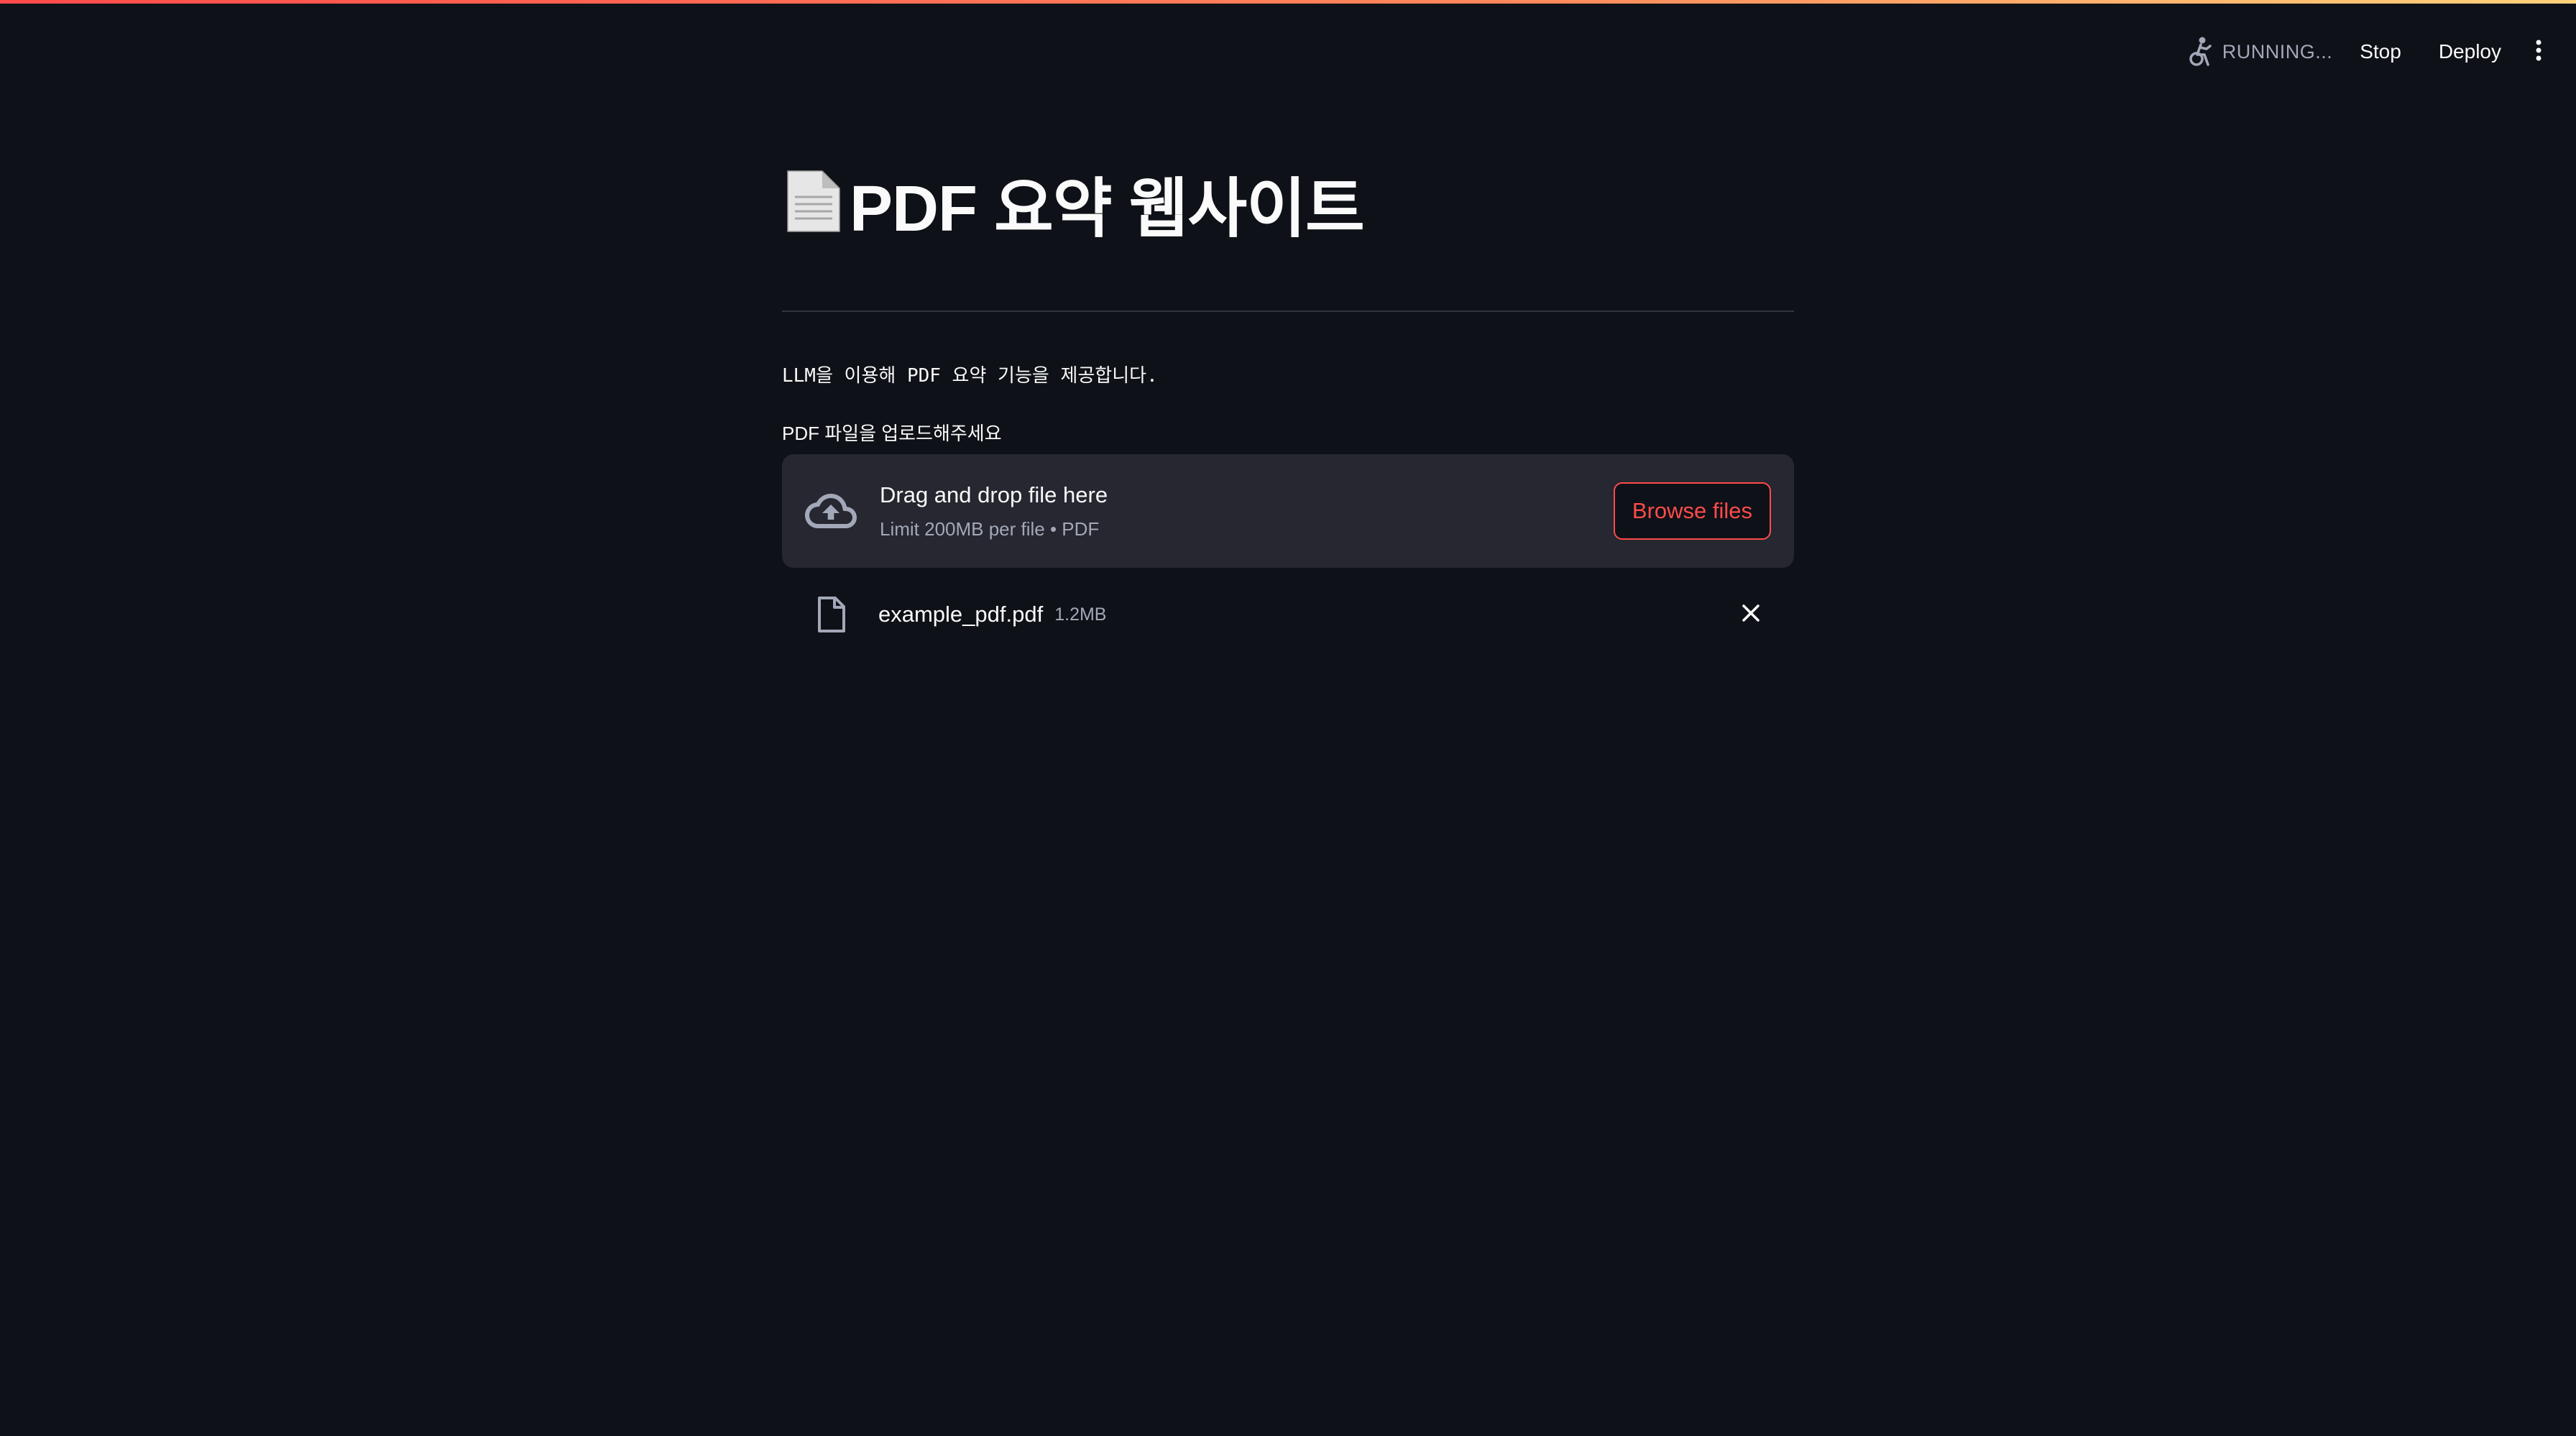  What do you see at coordinates (1288, 614) in the screenshot?
I see `uploaded-file-row: example_pdf.pdf 1.2MB` at bounding box center [1288, 614].